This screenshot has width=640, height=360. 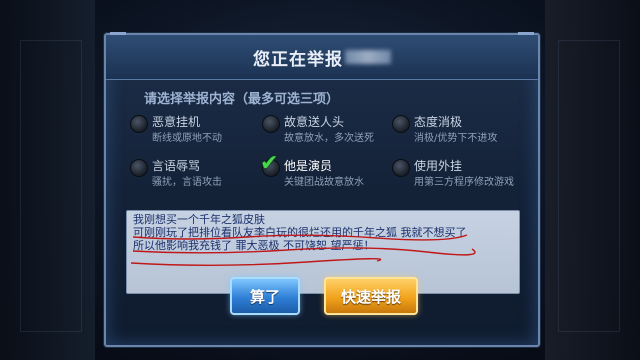 What do you see at coordinates (176, 166) in the screenshot?
I see `option-title: 言语辱骂` at bounding box center [176, 166].